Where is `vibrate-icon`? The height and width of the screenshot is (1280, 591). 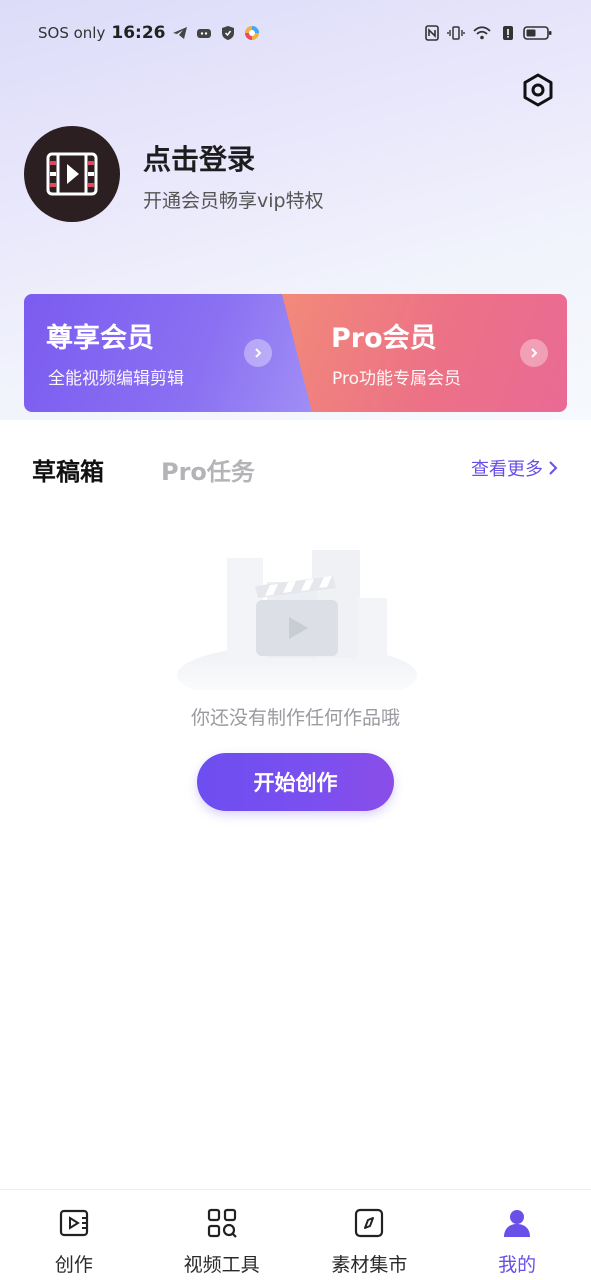
vibrate-icon is located at coordinates (456, 33).